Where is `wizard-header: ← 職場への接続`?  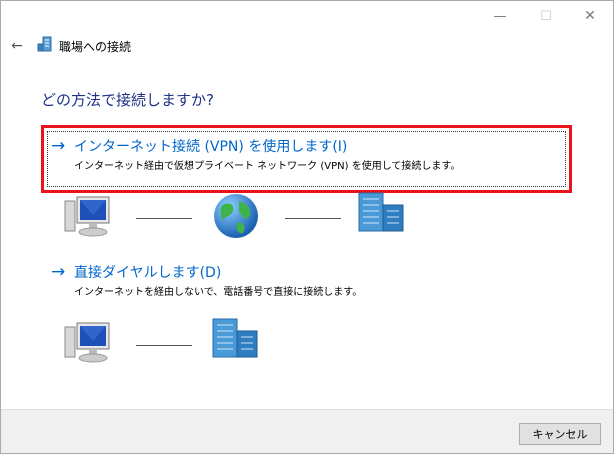
wizard-header: ← 職場への接続 is located at coordinates (307, 46).